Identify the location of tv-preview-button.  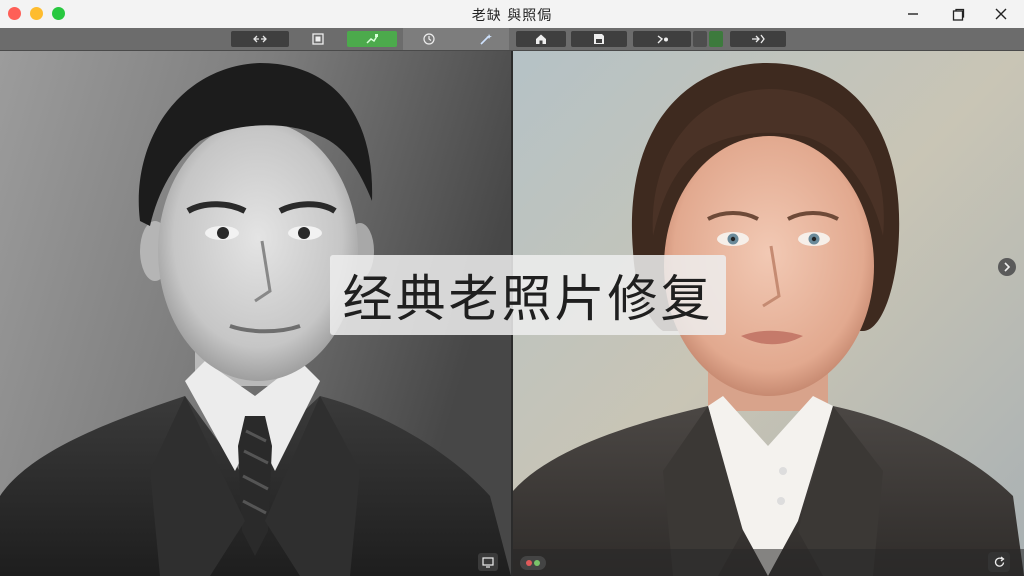
(488, 562).